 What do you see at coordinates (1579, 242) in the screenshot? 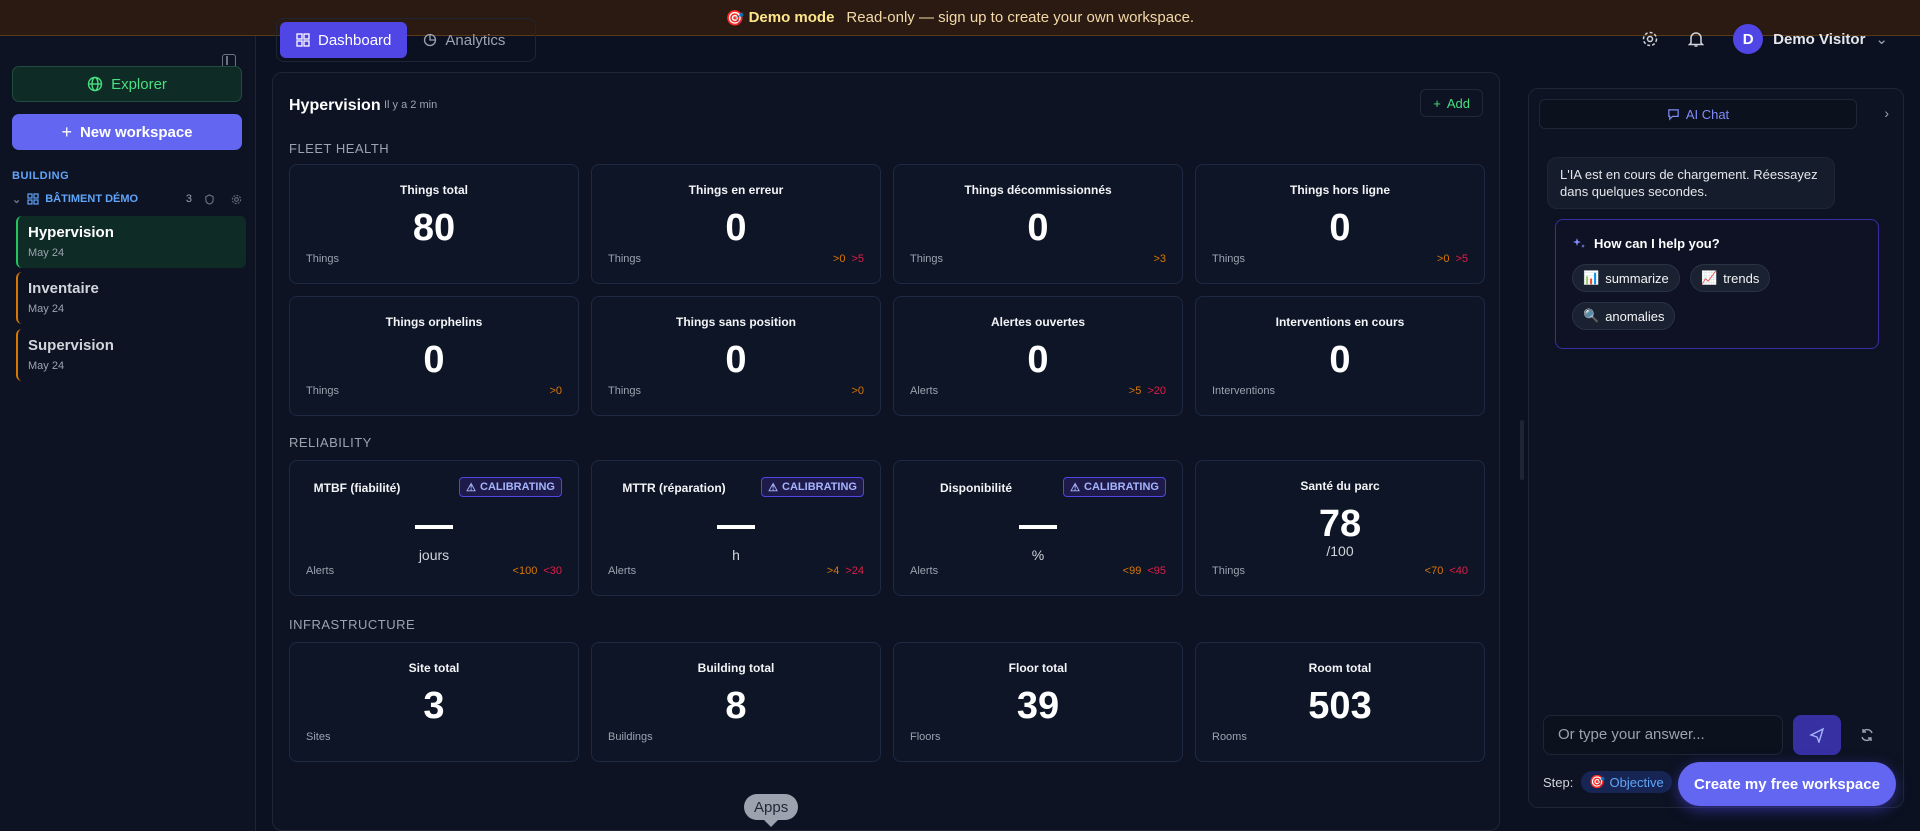
I see `sparkles-icon` at bounding box center [1579, 242].